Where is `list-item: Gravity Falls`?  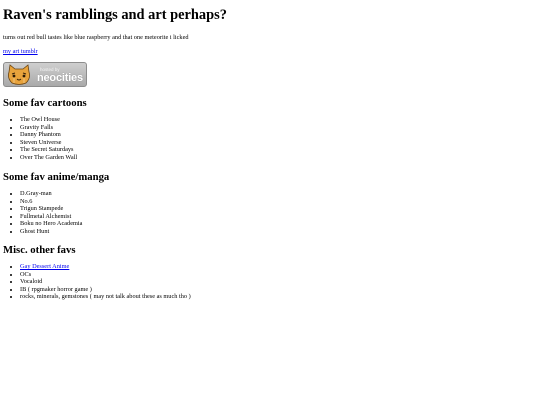 list-item: Gravity Falls is located at coordinates (48, 128).